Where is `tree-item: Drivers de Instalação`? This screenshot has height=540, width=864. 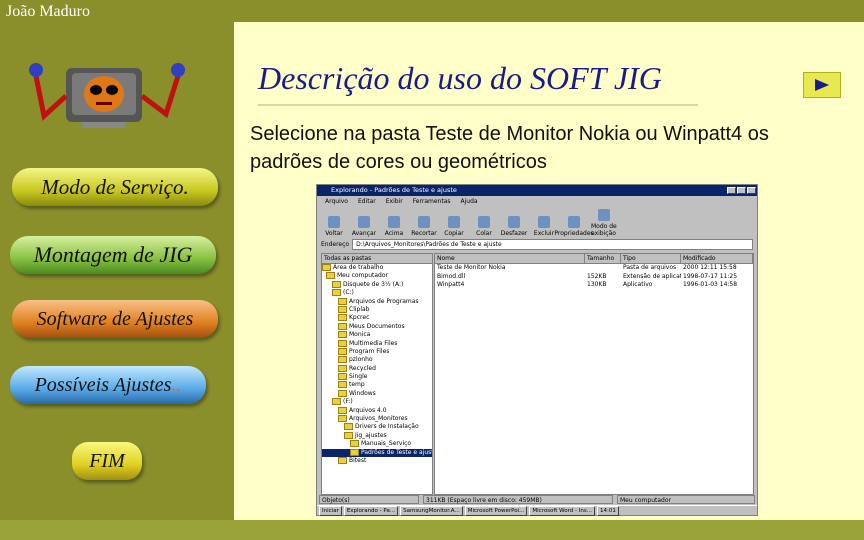 tree-item: Drivers de Instalação is located at coordinates (377, 427).